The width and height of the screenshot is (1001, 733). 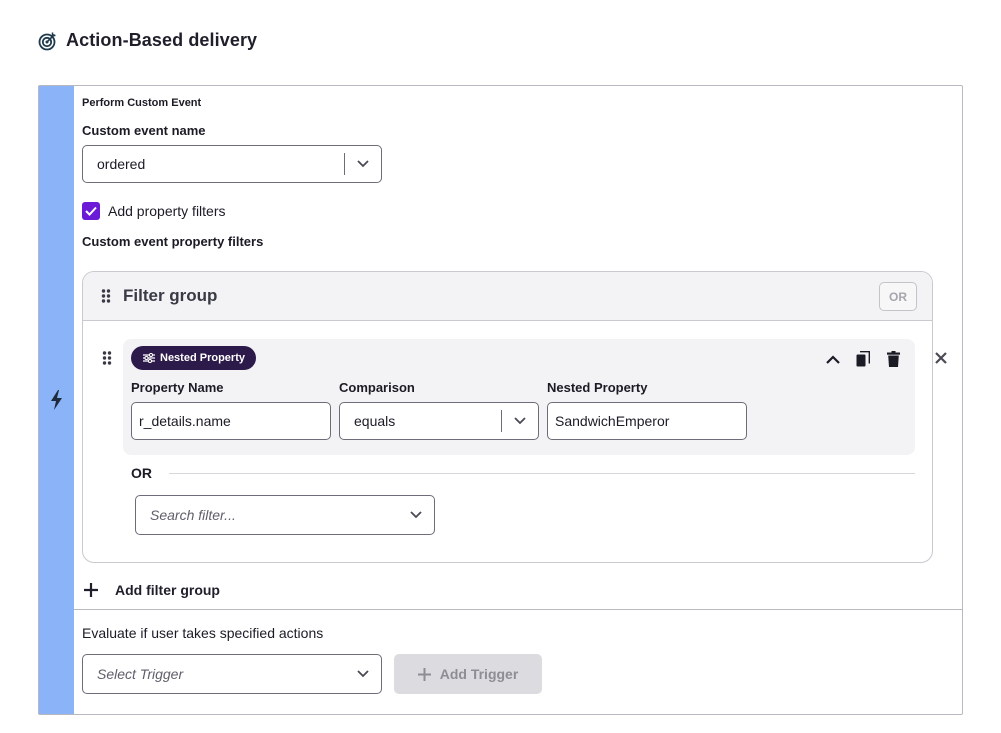 What do you see at coordinates (377, 387) in the screenshot?
I see `comparison-label: Comparison` at bounding box center [377, 387].